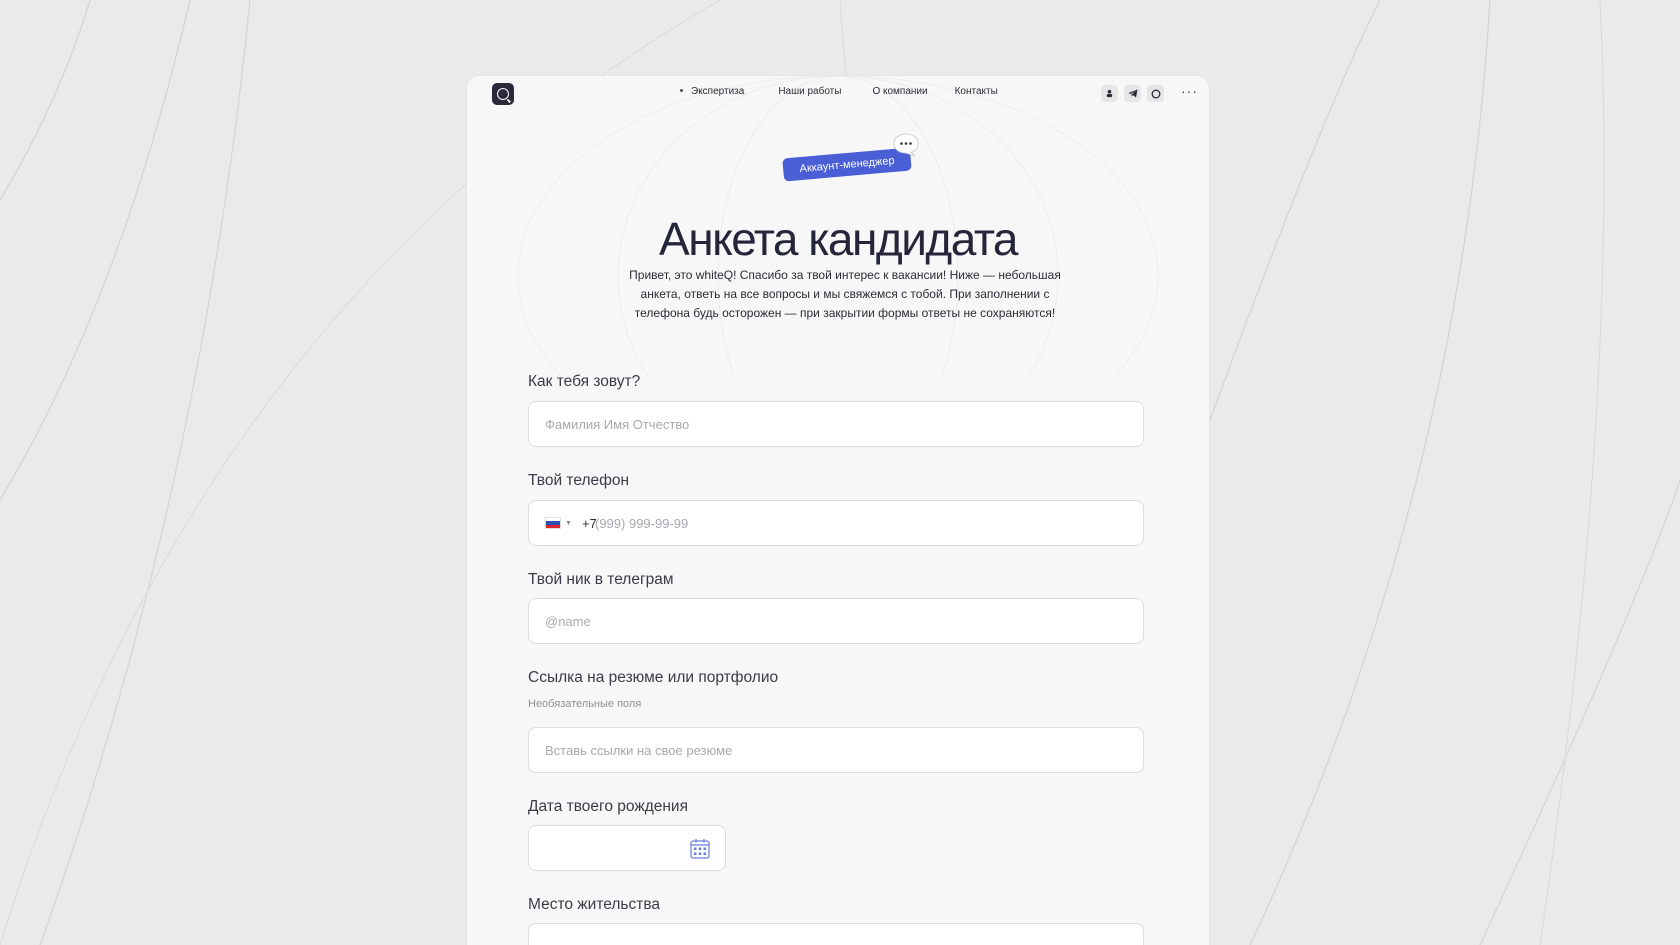 The width and height of the screenshot is (1680, 945). I want to click on nav-link-contacts: Контакты, so click(976, 91).